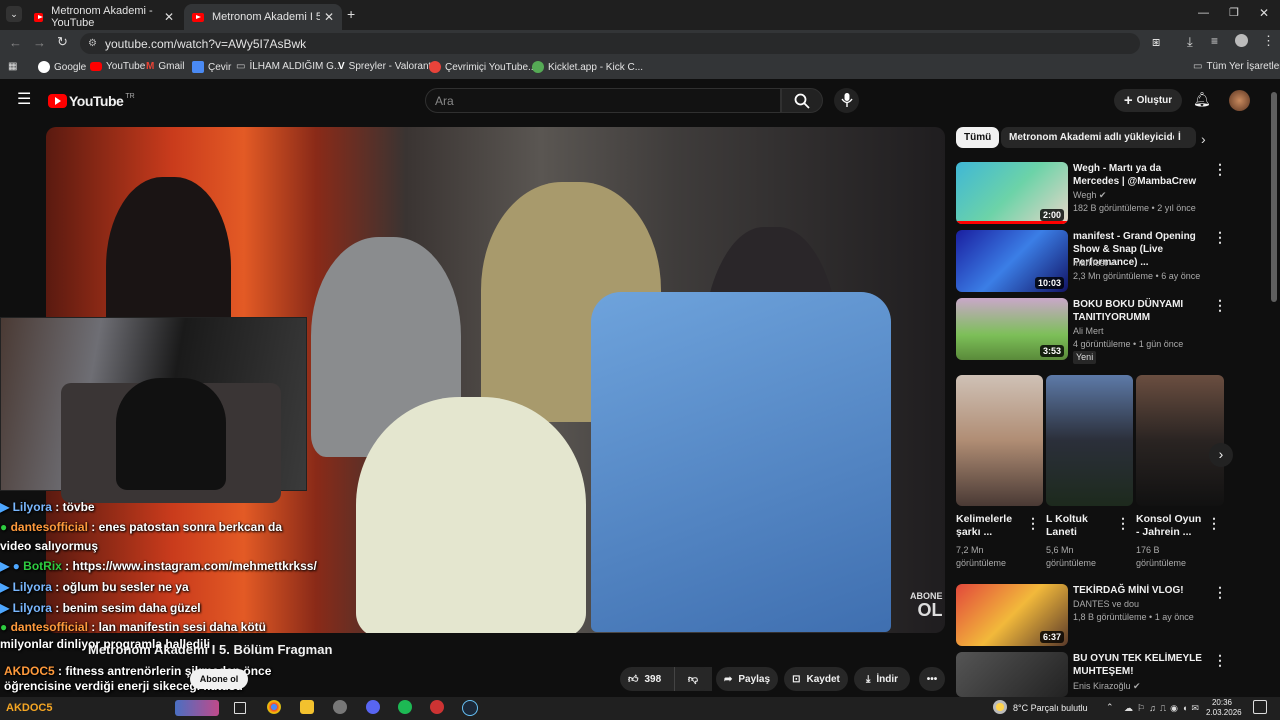 The image size is (1280, 720). Describe the element at coordinates (1097, 137) in the screenshot. I see `chip-uploader: Metronom Akademi adlı yükleyiciden` at that location.